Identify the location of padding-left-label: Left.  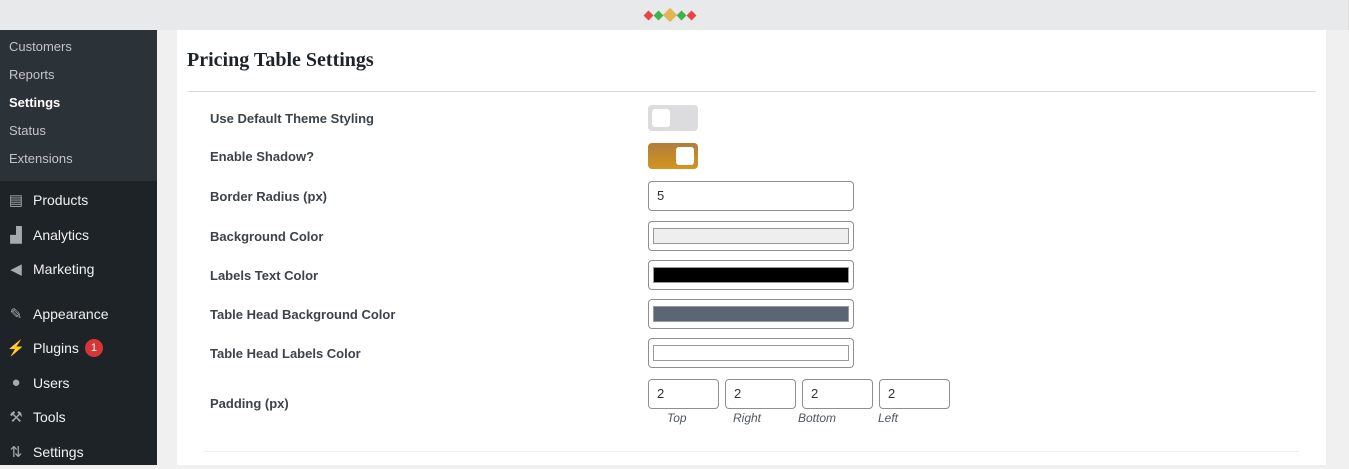
(888, 418).